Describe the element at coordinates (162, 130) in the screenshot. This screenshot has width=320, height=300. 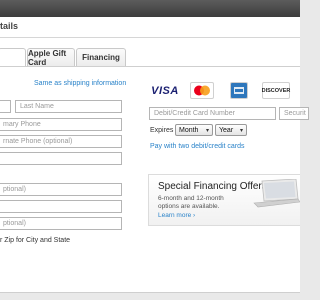
I see `expires-label: Expires` at that location.